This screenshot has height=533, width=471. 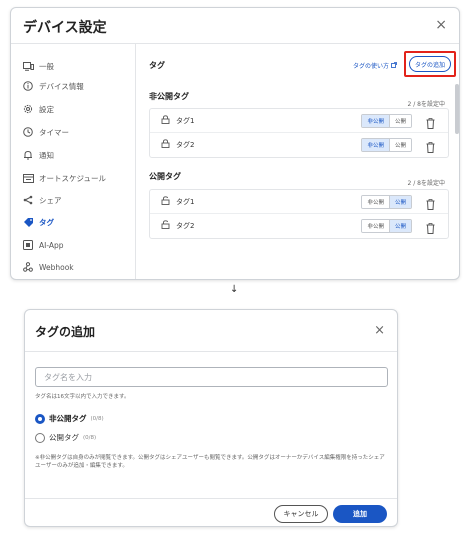 I want to click on public-tags-count: 2 / 8を設定中, so click(x=426, y=183).